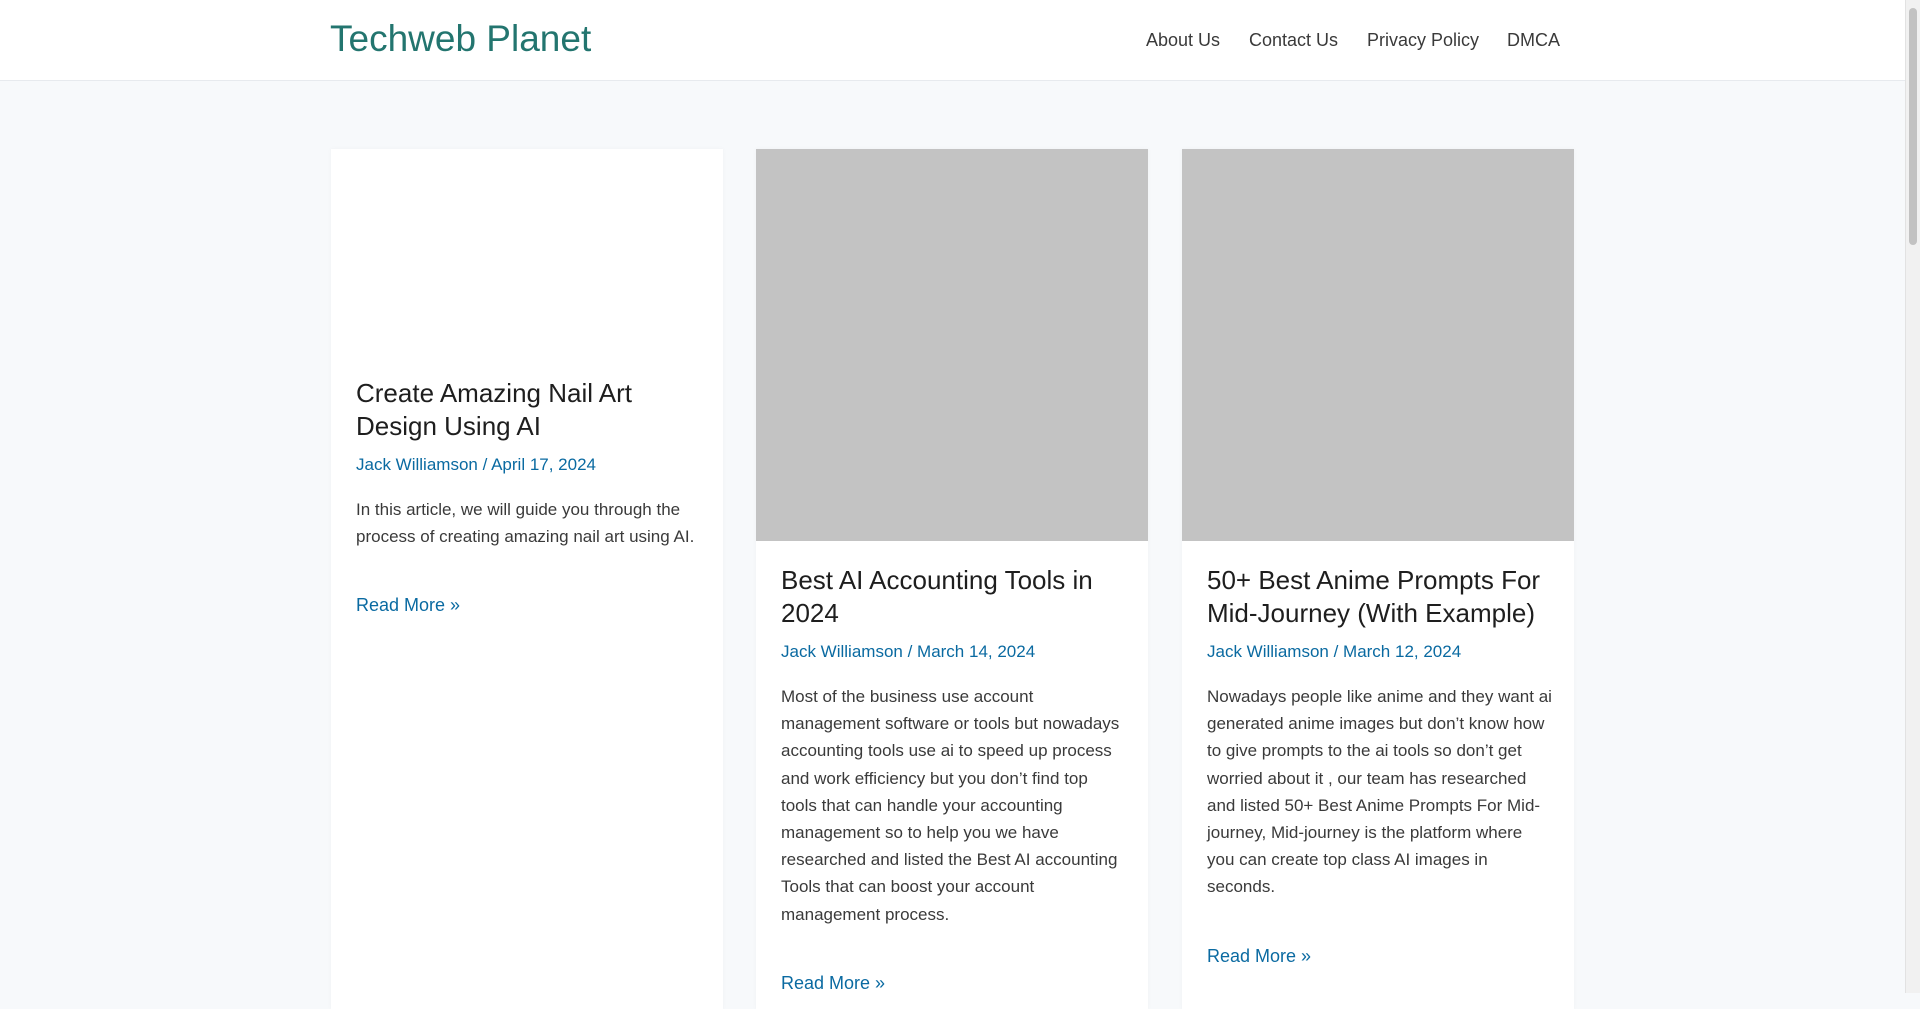 The width and height of the screenshot is (1920, 1009). What do you see at coordinates (1183, 40) in the screenshot?
I see `nav-about-us: About Us` at bounding box center [1183, 40].